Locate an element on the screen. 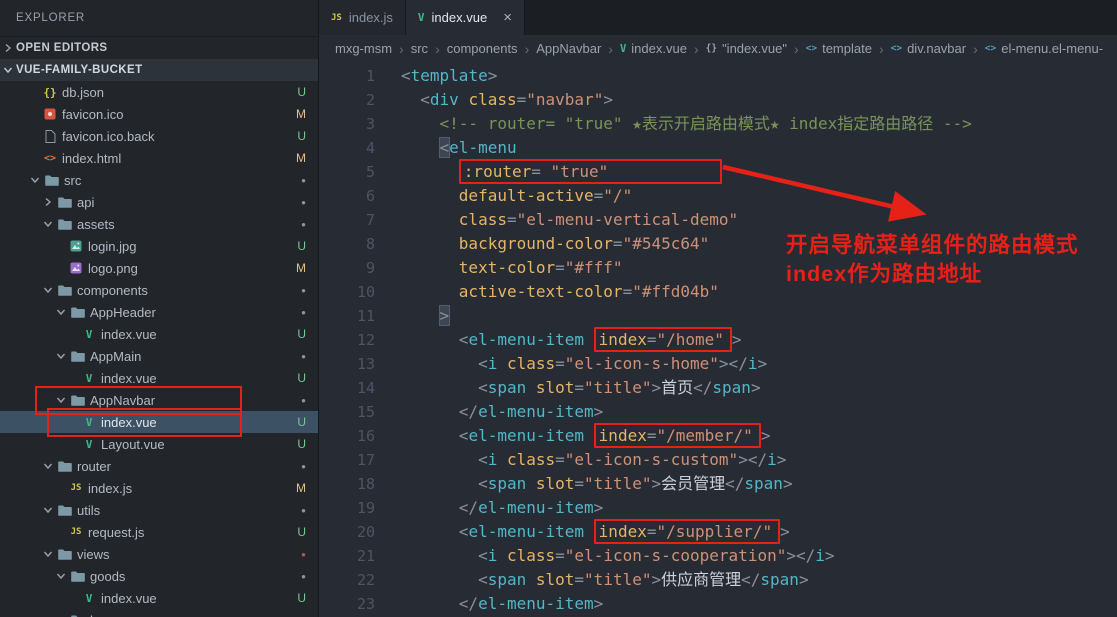 This screenshot has width=1117, height=617. breadcrumb-item-AppNavbar: AppNavbar is located at coordinates (568, 48).